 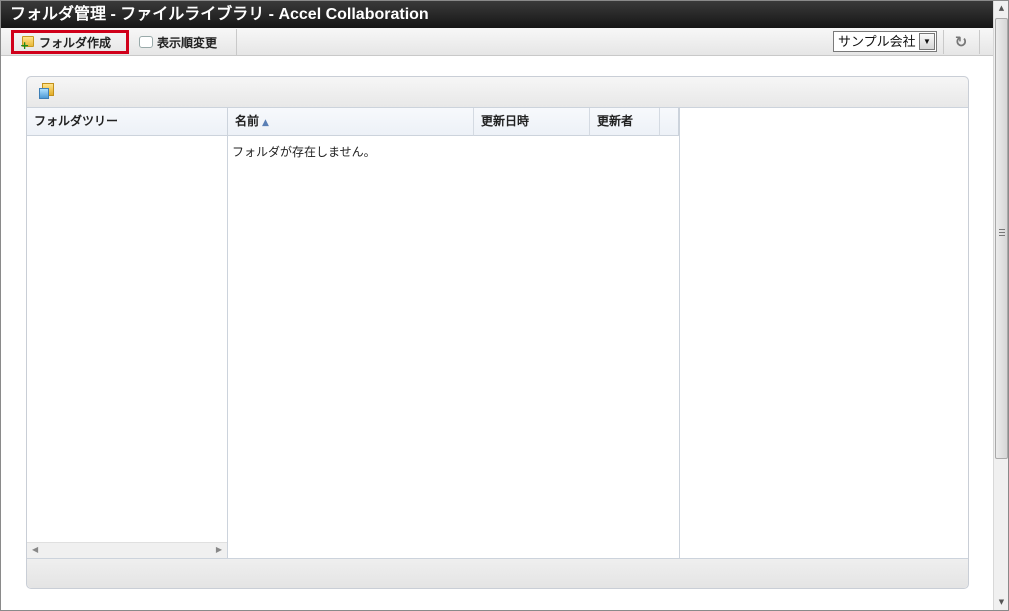 I want to click on dropdown-arrow-icon: ▼, so click(x=927, y=41).